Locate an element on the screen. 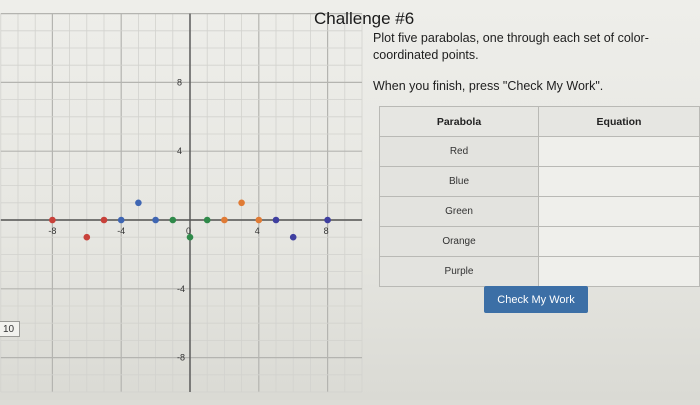  table-row: Orange is located at coordinates (539, 241).